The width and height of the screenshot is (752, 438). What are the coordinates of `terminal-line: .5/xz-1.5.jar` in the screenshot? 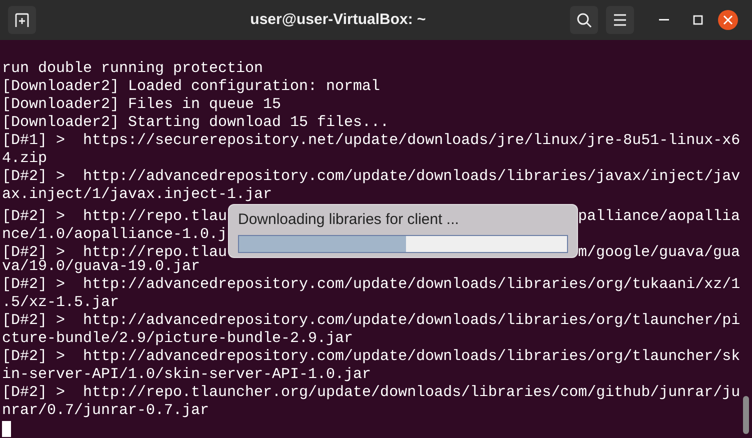 It's located at (61, 303).